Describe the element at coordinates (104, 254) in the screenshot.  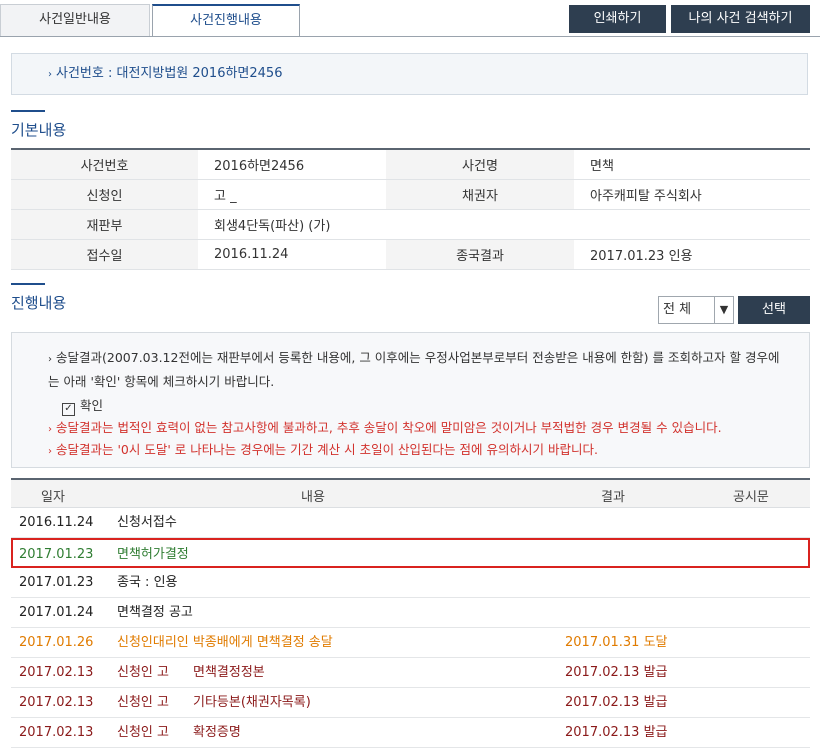
I see `label-filing-date: 접수일` at that location.